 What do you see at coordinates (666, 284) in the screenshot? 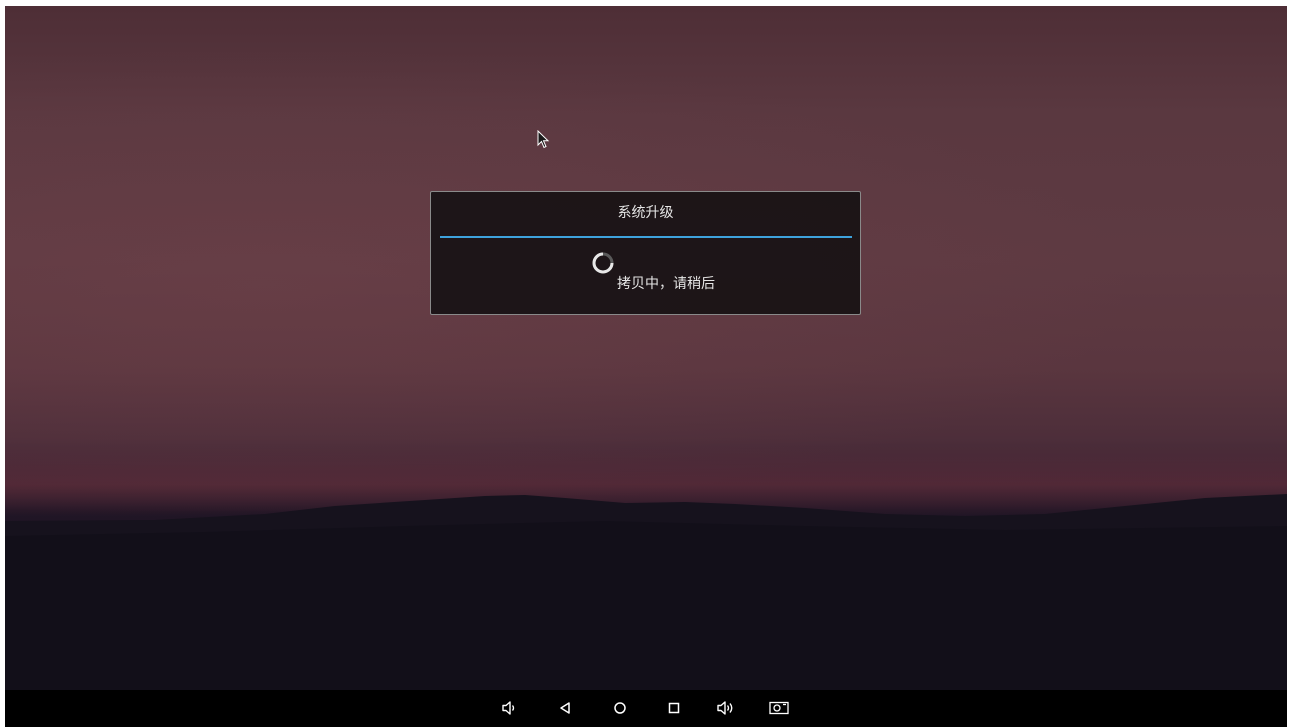
I see `dialog-message: 拷贝中，请稍后` at bounding box center [666, 284].